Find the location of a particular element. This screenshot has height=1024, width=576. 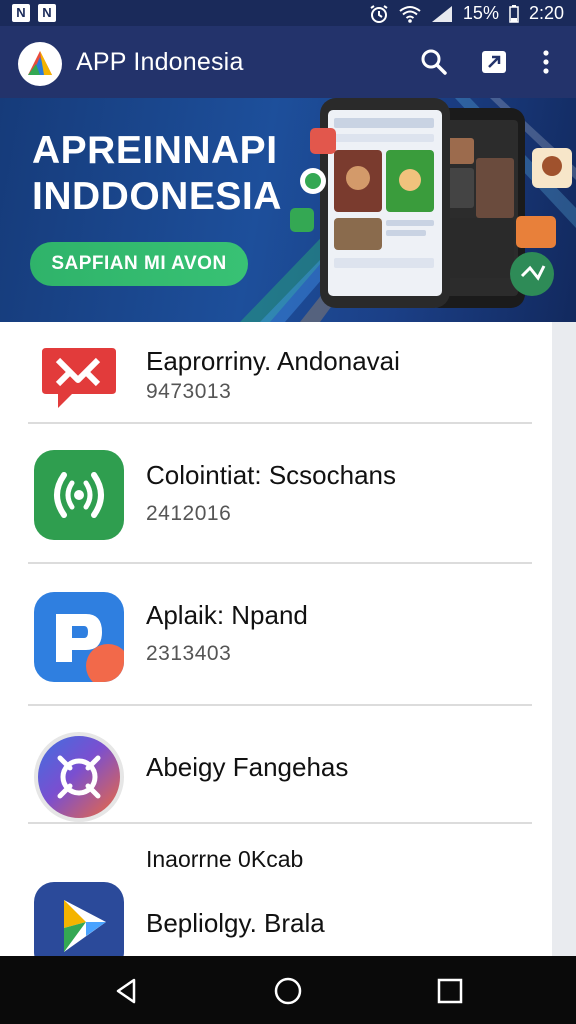

app-name: Bepliolgy. Brala is located at coordinates (235, 923).